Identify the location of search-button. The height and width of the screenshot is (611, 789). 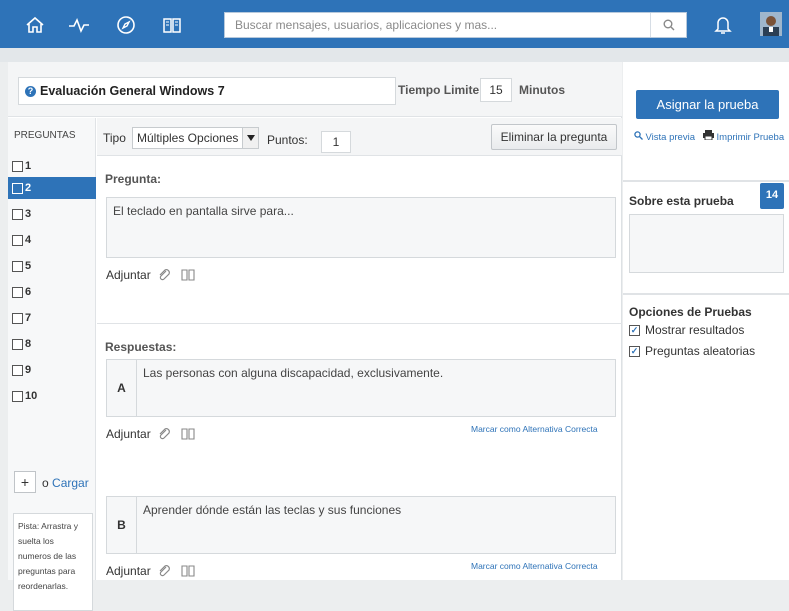
(668, 25).